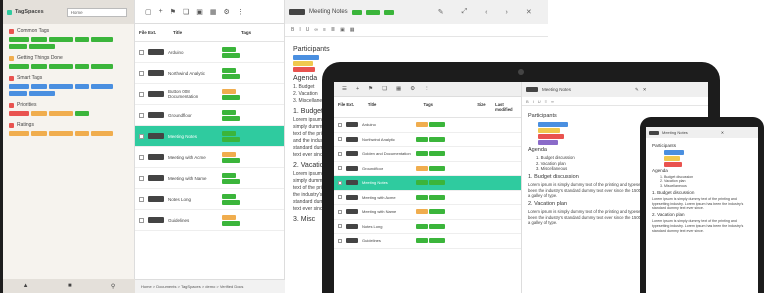 This screenshot has width=771, height=293. What do you see at coordinates (161, 11) in the screenshot?
I see `add-icon: +` at bounding box center [161, 11].